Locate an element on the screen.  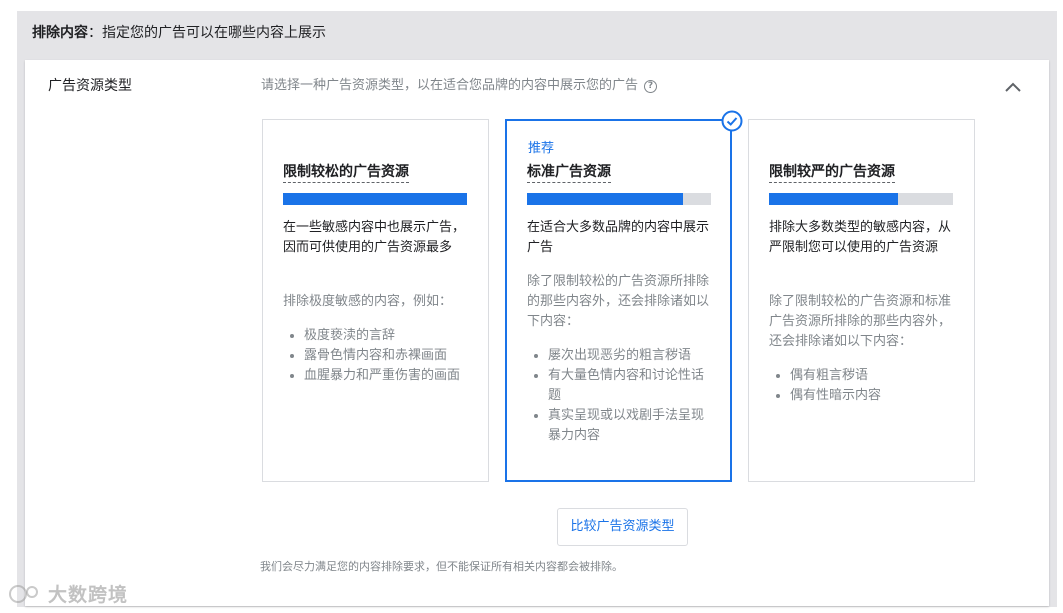
list-item: 露骨色情内容和赤裸画面 is located at coordinates (377, 356).